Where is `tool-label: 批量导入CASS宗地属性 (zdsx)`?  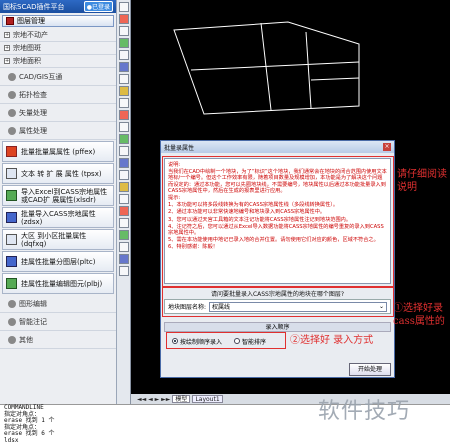
tool-label: 批量导入CASS宗地属性 (zdsx) is located at coordinates (58, 217).